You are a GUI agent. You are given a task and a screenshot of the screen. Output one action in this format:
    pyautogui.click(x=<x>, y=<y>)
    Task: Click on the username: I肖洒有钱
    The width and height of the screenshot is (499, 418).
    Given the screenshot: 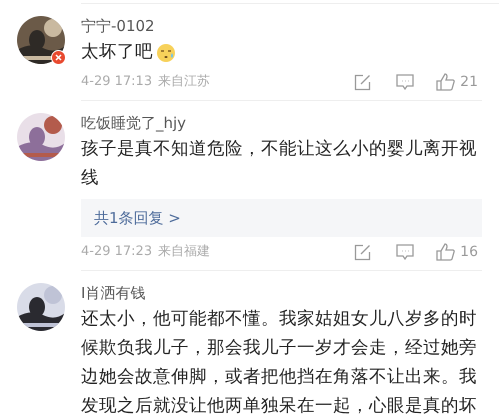 What is the action you would take?
    pyautogui.click(x=113, y=293)
    